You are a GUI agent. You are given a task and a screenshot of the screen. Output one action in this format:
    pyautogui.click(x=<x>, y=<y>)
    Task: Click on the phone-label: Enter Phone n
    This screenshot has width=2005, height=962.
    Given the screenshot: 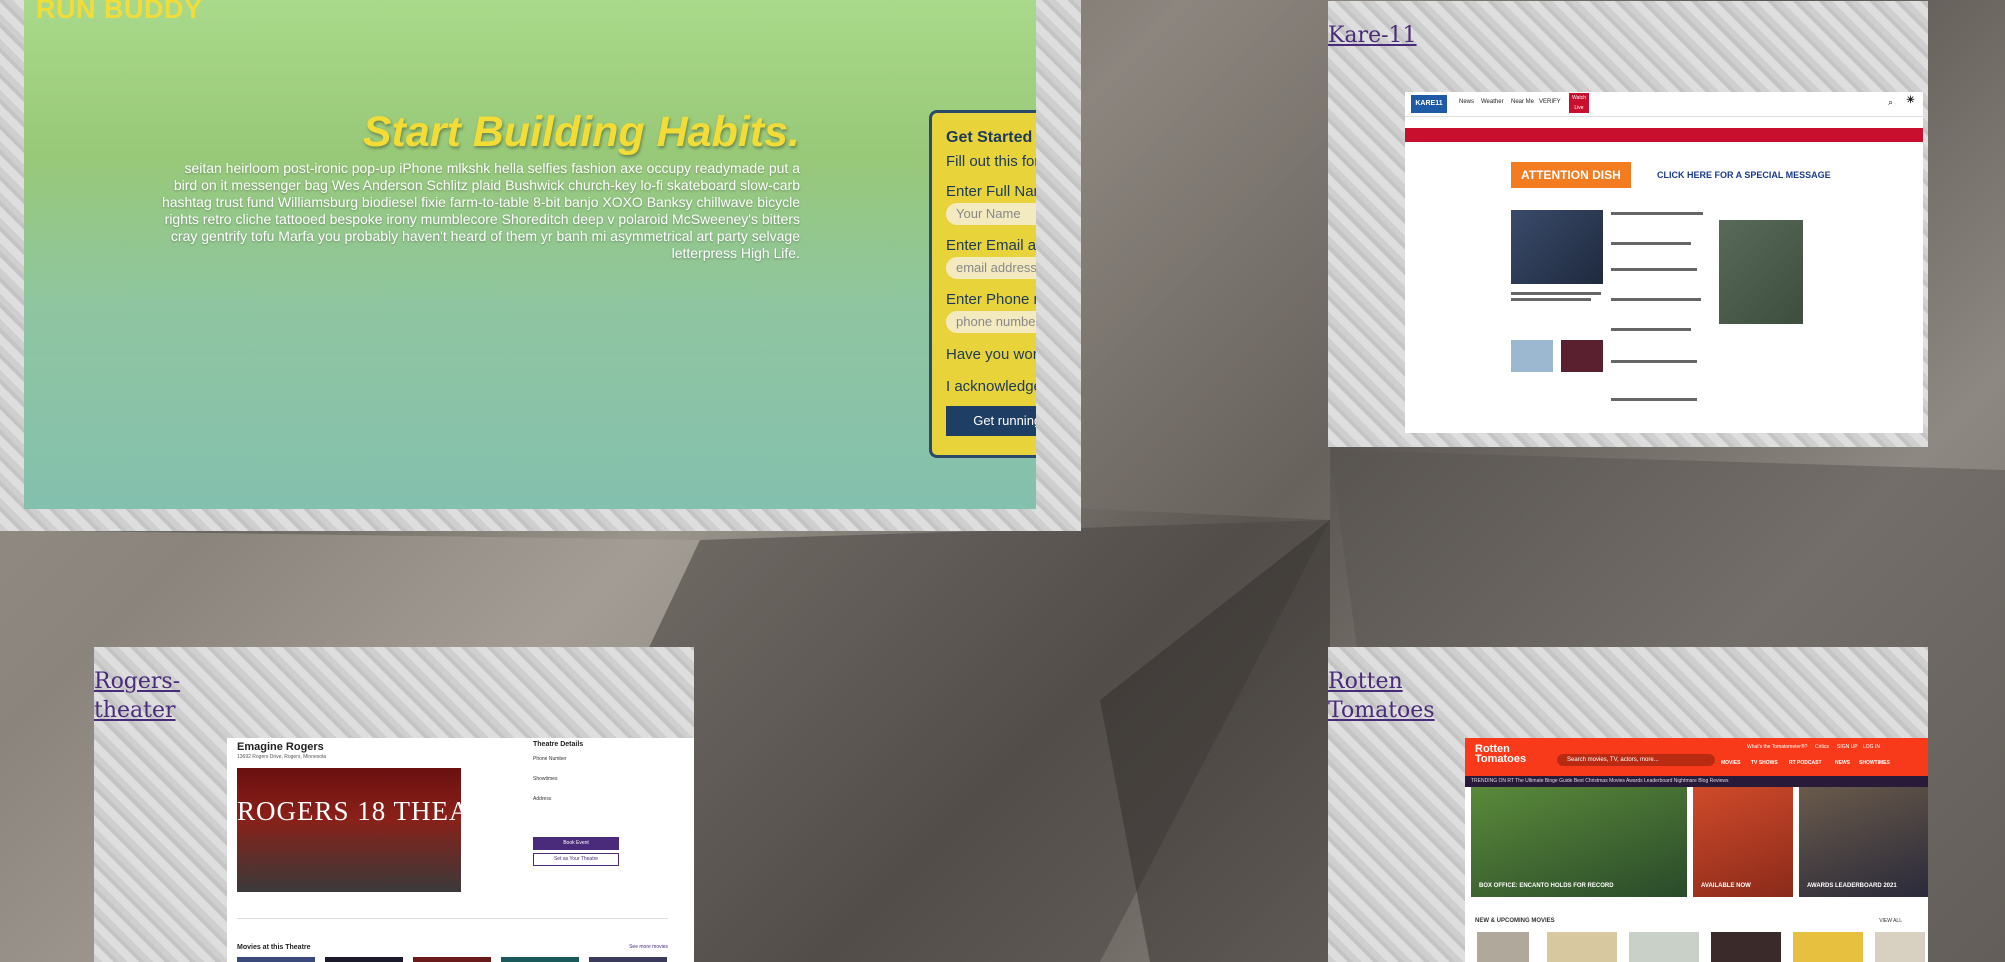 What is the action you would take?
    pyautogui.click(x=991, y=299)
    